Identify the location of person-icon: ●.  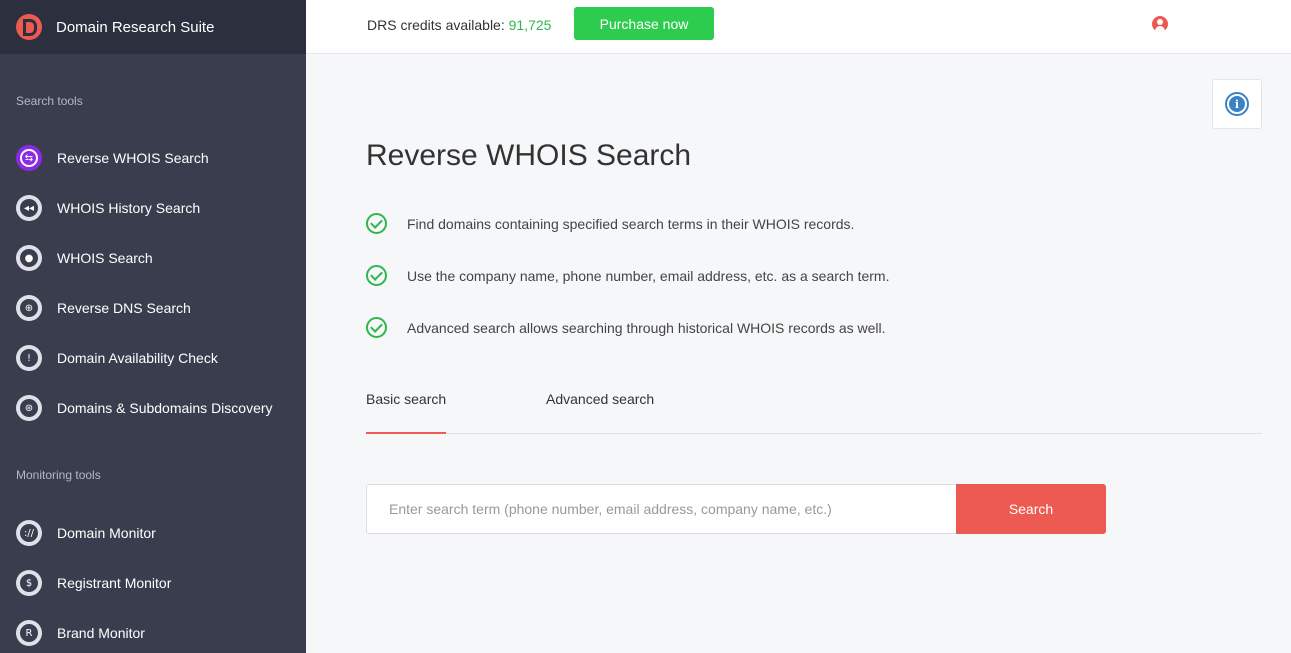
(29, 258).